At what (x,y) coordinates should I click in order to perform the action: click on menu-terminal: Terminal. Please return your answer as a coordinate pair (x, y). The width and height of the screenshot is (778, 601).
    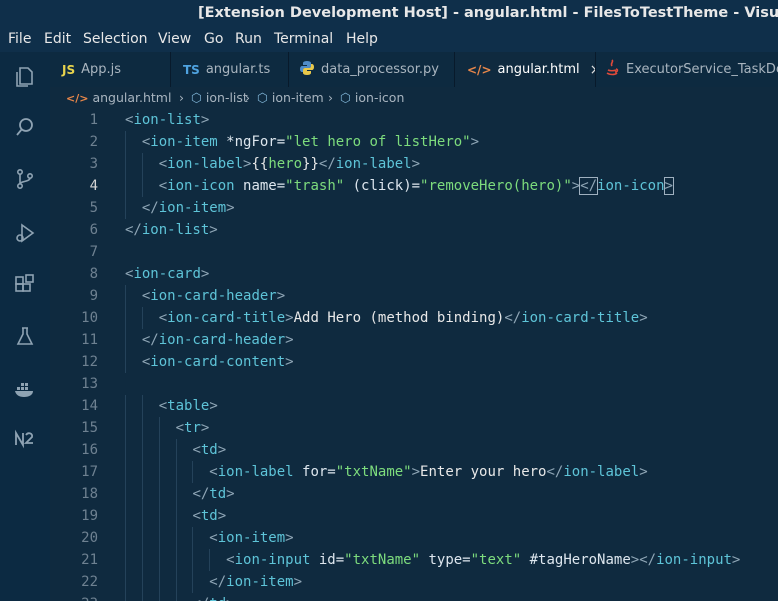
    Looking at the image, I should click on (303, 39).